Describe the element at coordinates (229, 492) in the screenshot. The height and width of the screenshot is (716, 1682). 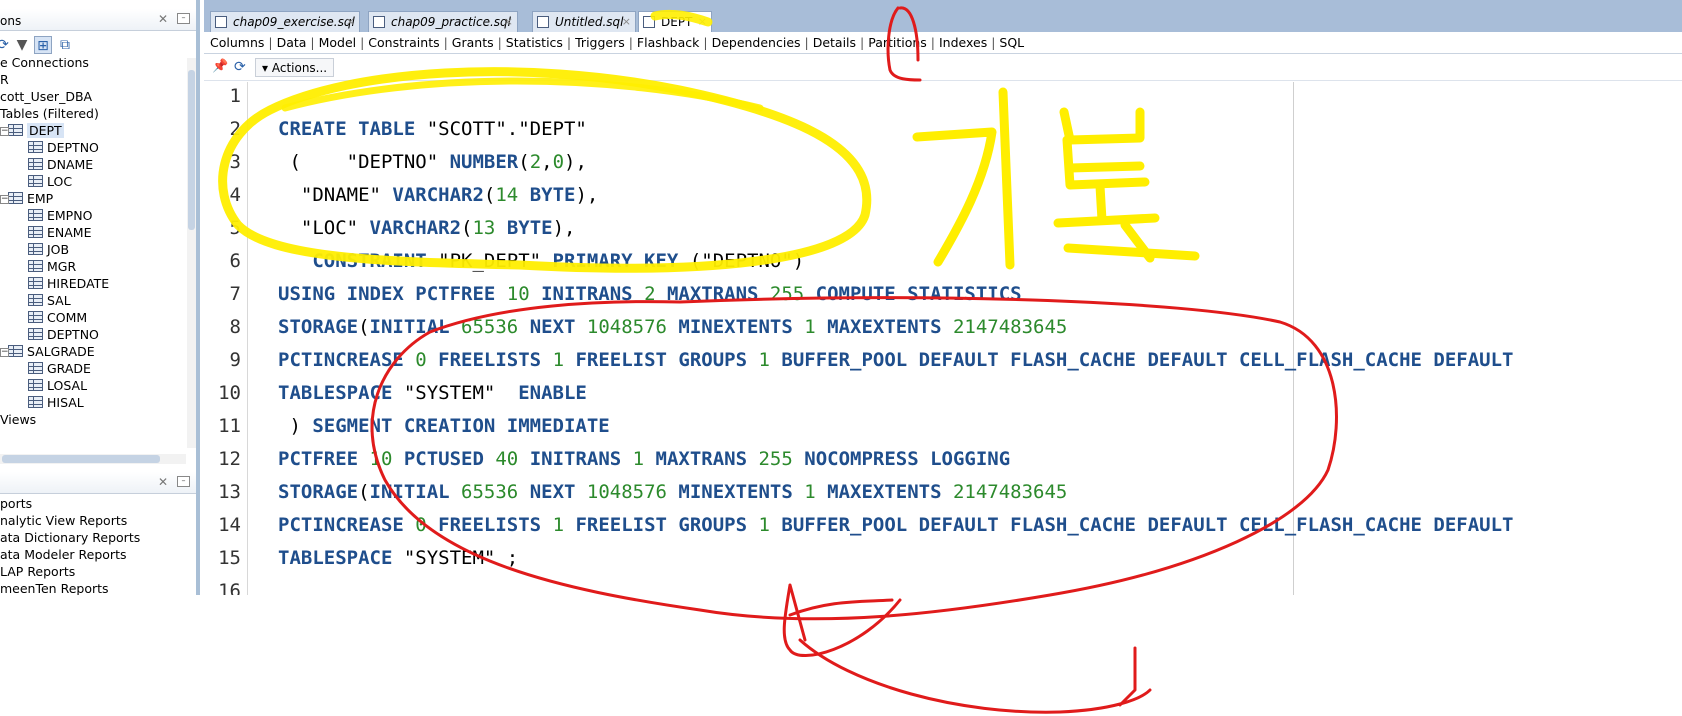
I see `line-number: 13` at that location.